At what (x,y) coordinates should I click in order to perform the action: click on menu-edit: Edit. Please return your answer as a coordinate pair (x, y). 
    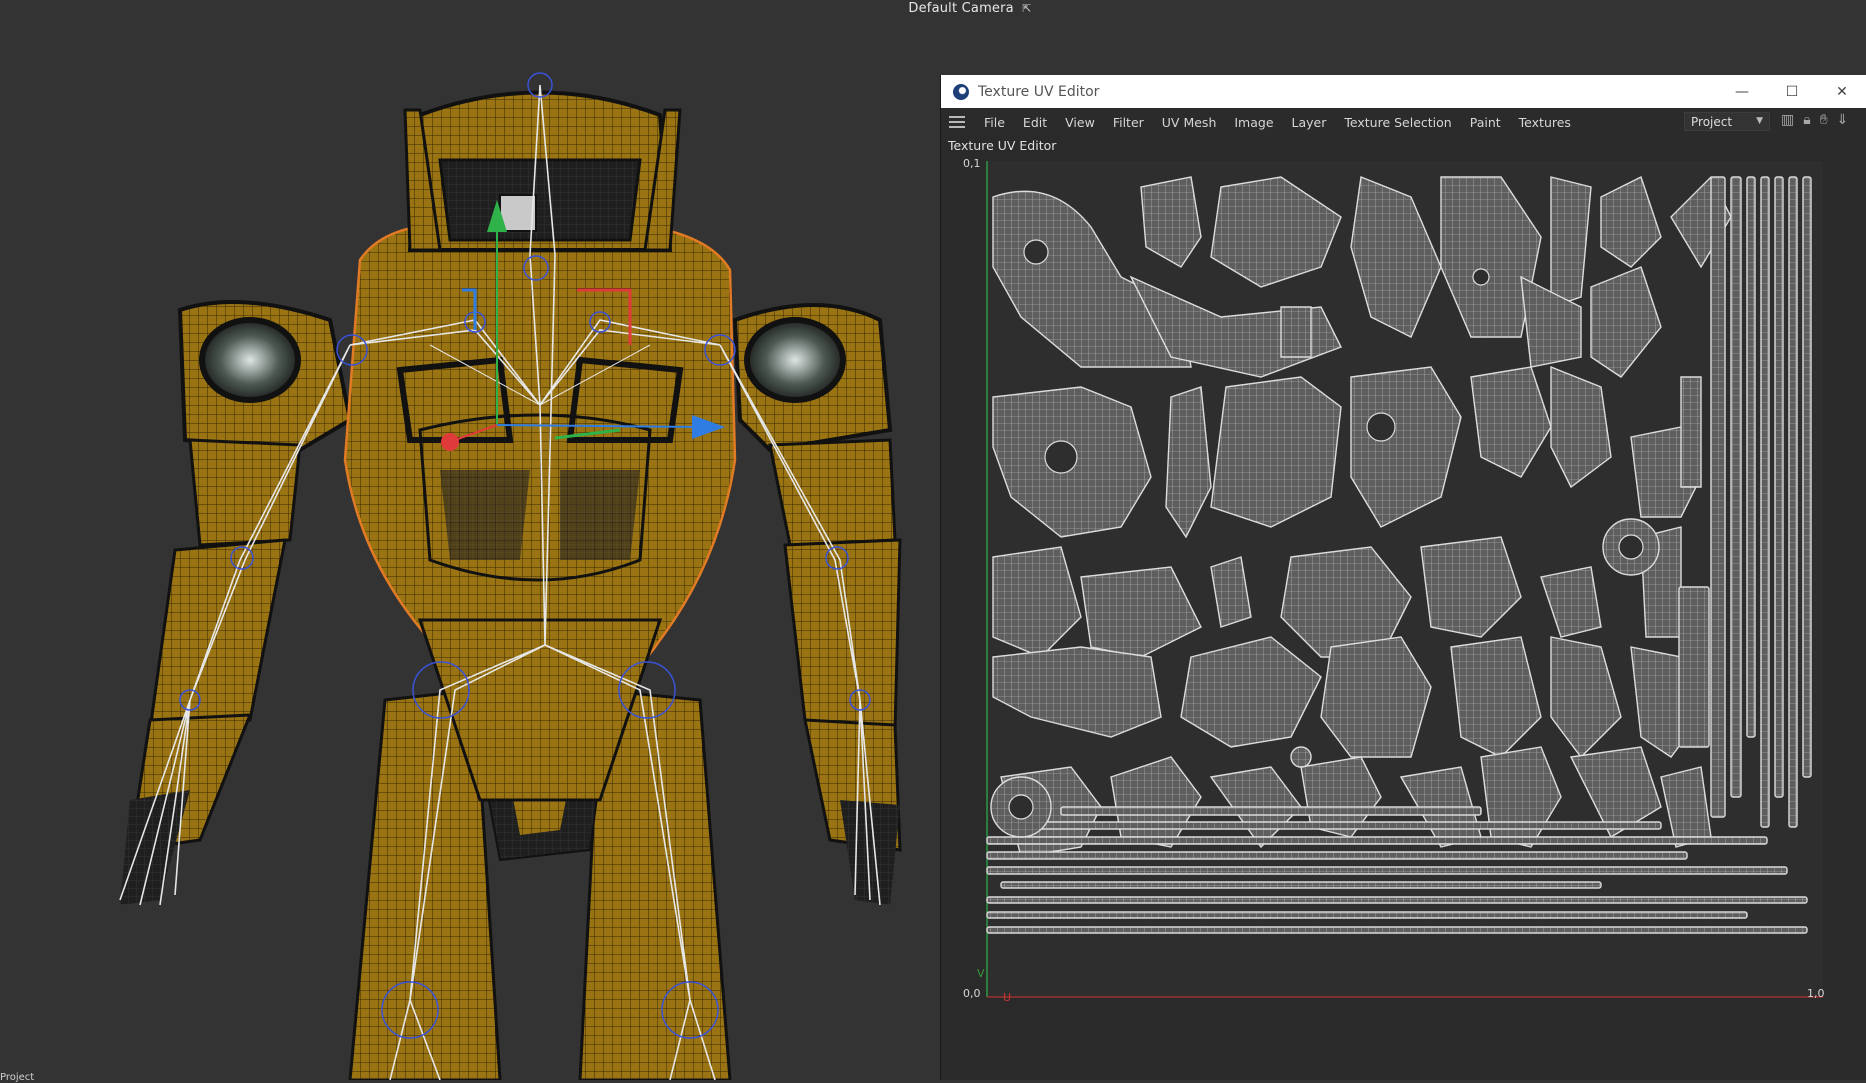
    Looking at the image, I should click on (1035, 122).